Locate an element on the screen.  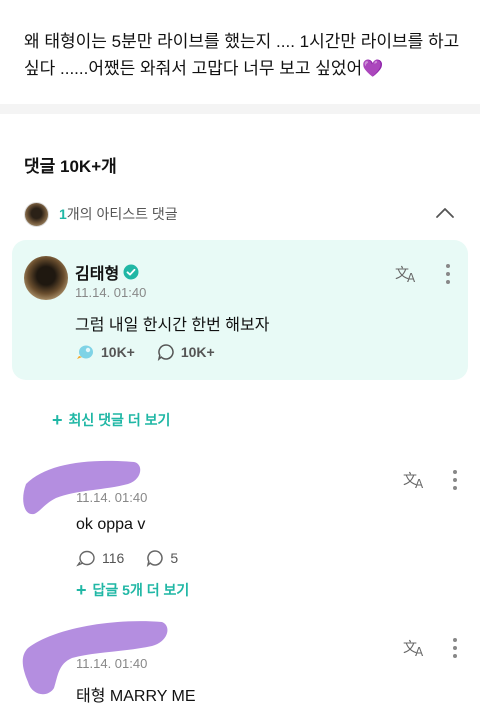
artist-comments-label: 1개의 아티스트 댓글 is located at coordinates (118, 214).